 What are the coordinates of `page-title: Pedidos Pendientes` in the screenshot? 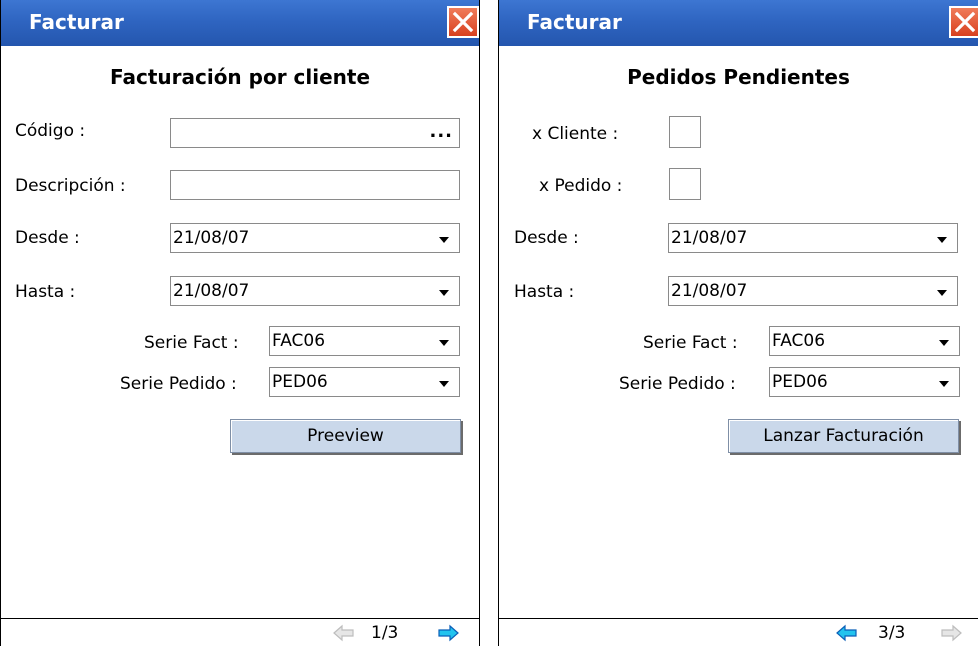 It's located at (738, 77).